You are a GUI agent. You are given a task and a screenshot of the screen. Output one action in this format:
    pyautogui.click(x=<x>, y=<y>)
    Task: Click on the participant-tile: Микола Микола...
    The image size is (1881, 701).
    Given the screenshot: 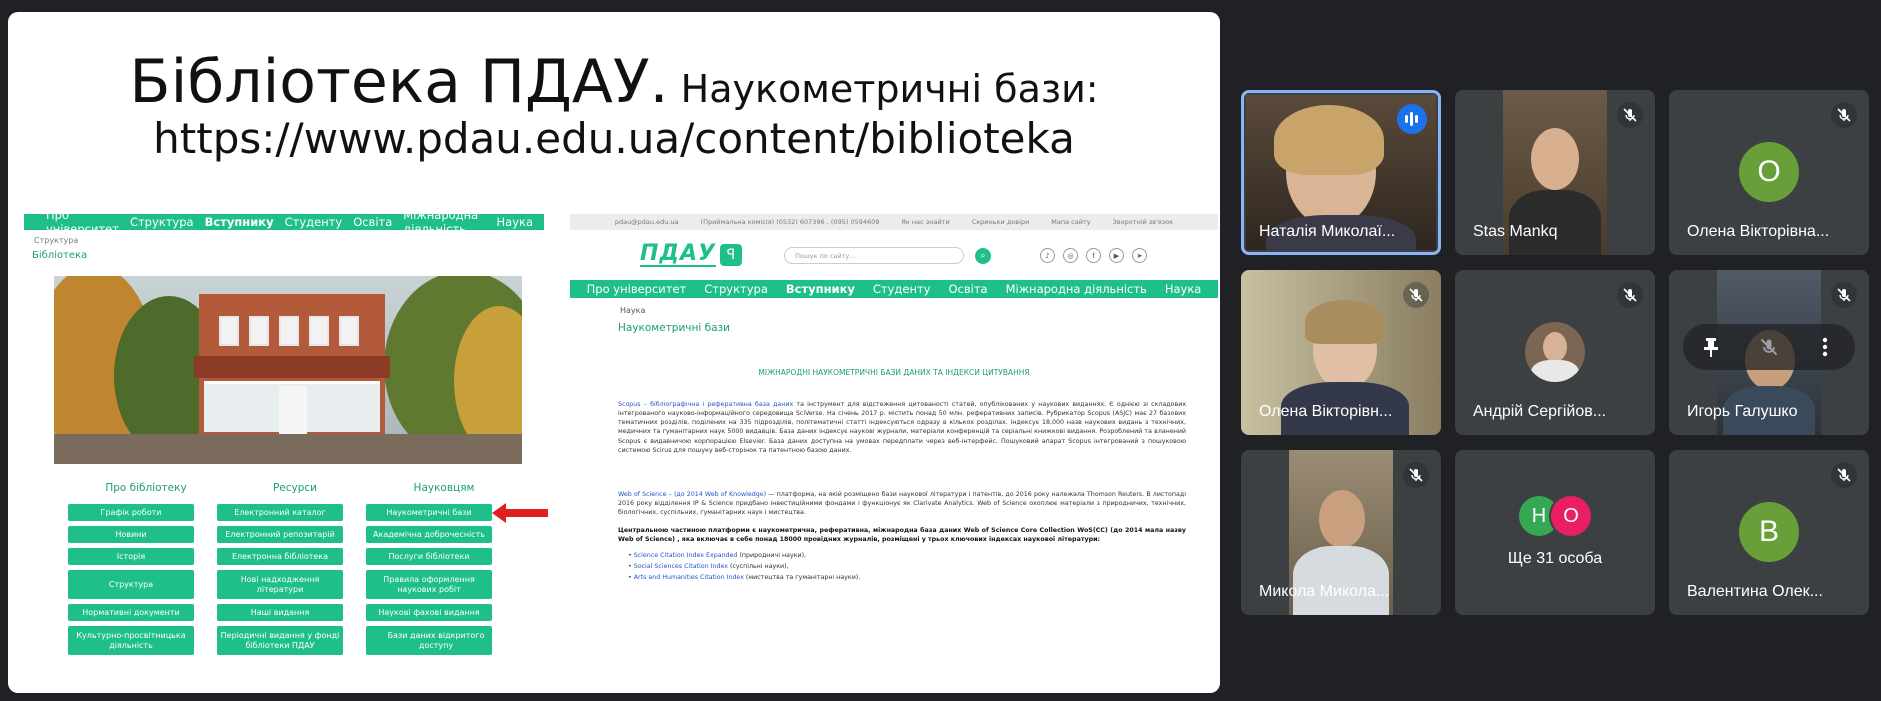 What is the action you would take?
    pyautogui.click(x=1341, y=532)
    